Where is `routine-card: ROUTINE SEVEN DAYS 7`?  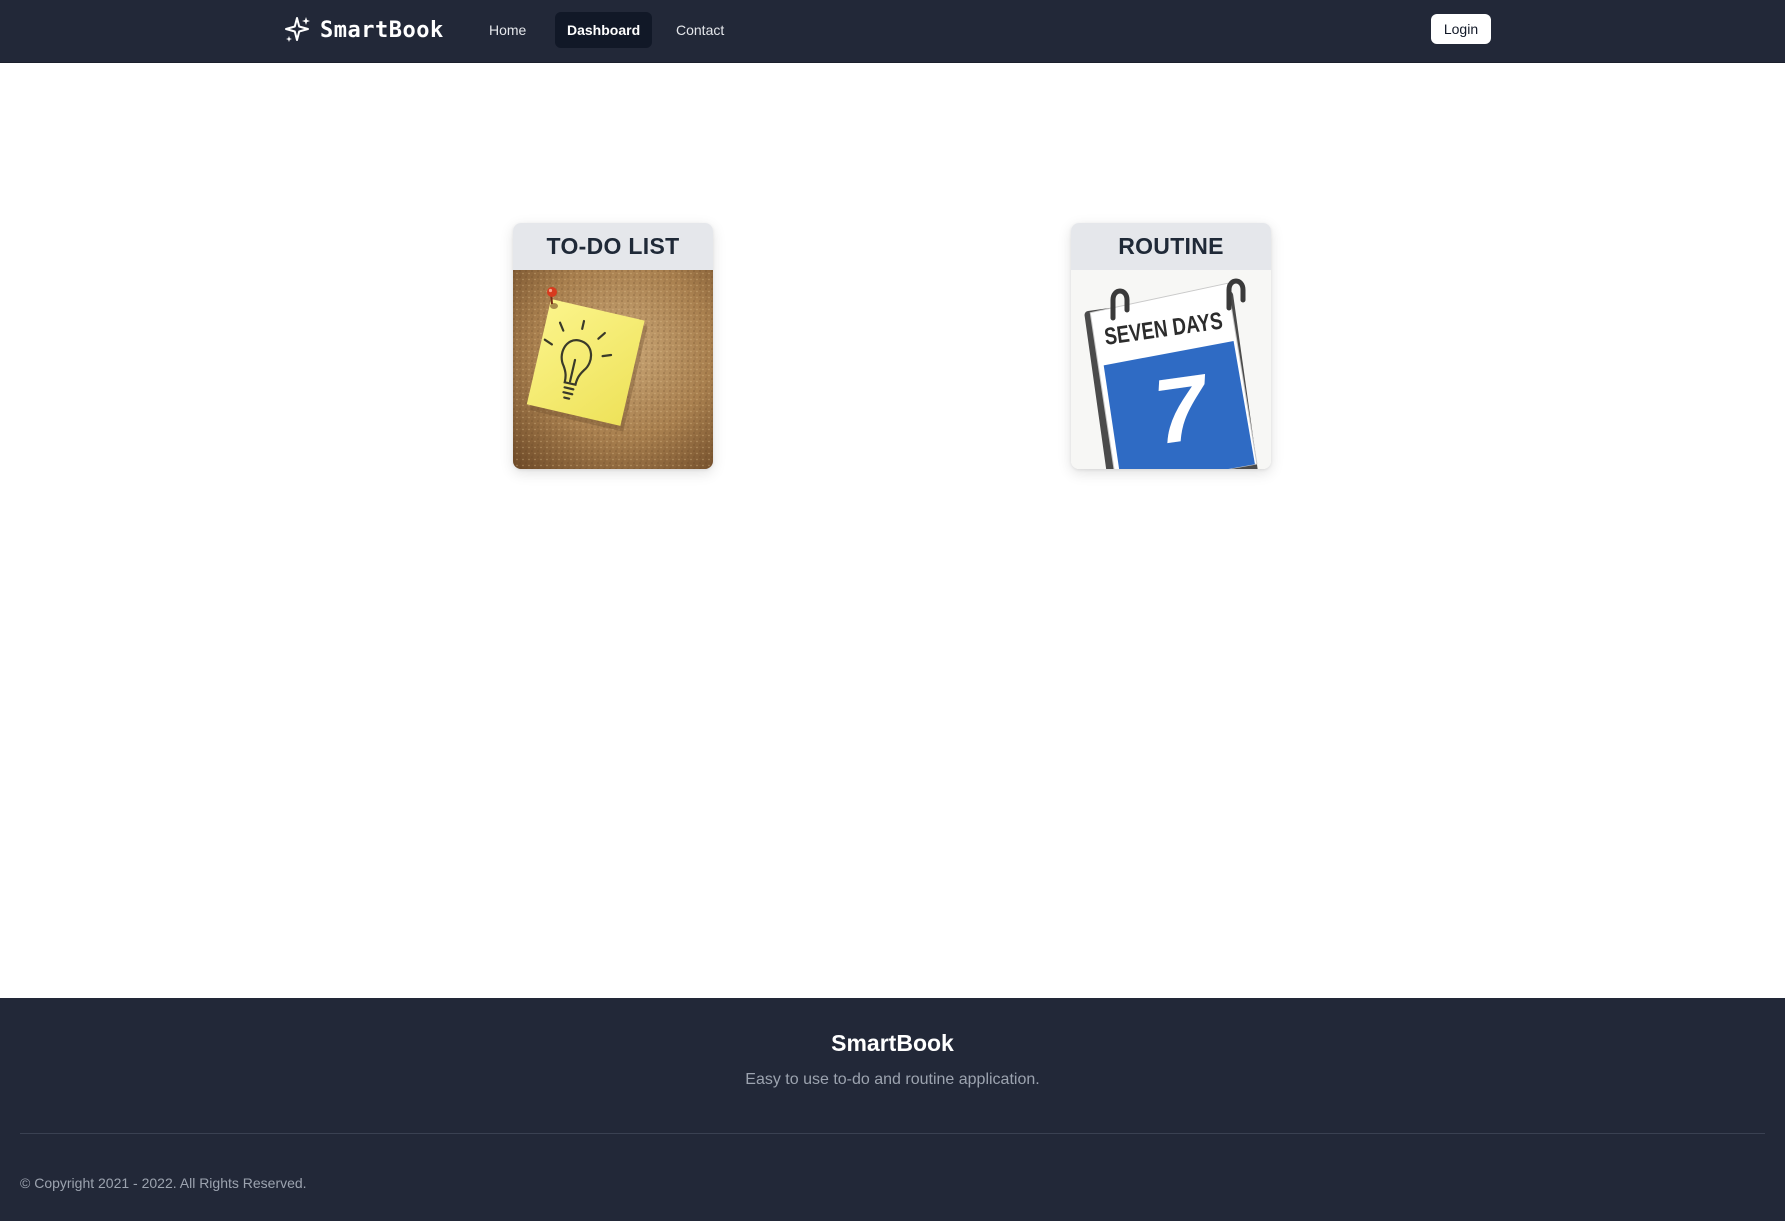
routine-card: ROUTINE SEVEN DAYS 7 is located at coordinates (1171, 346).